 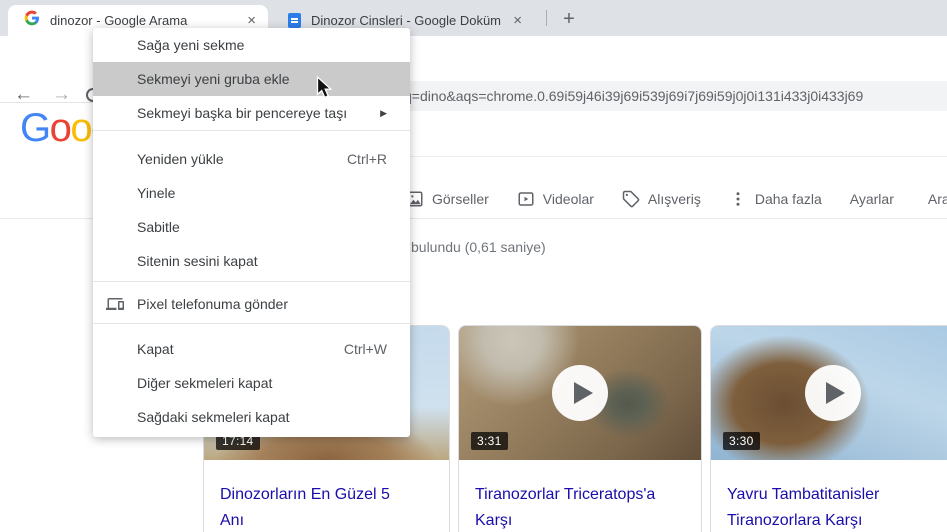 I want to click on tab-title: Dinozor Cinsleri - Google Doküm, so click(x=406, y=20).